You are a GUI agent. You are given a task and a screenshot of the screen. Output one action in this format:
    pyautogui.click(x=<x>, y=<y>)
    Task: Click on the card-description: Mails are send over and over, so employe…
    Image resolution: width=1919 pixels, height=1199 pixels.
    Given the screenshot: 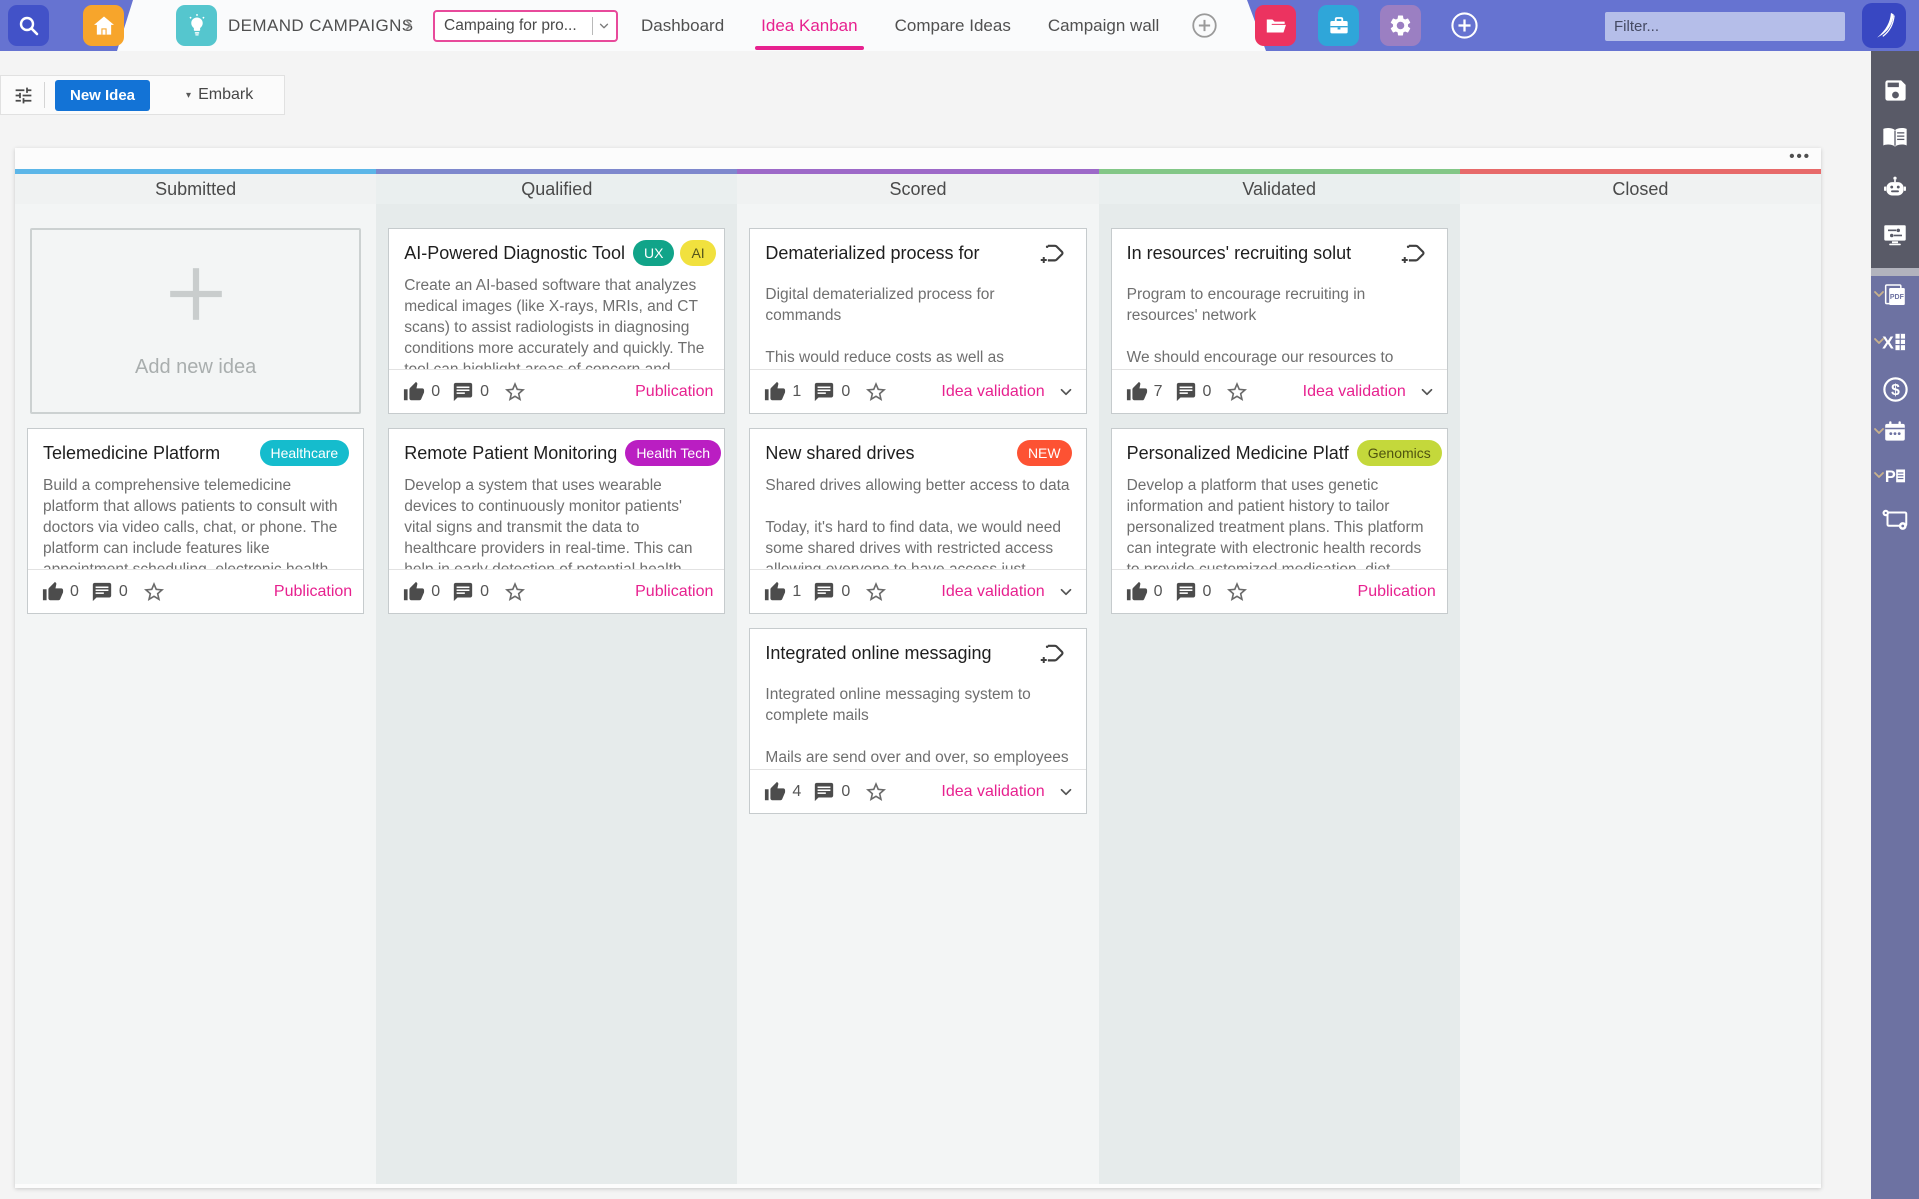 What is the action you would take?
    pyautogui.click(x=917, y=758)
    